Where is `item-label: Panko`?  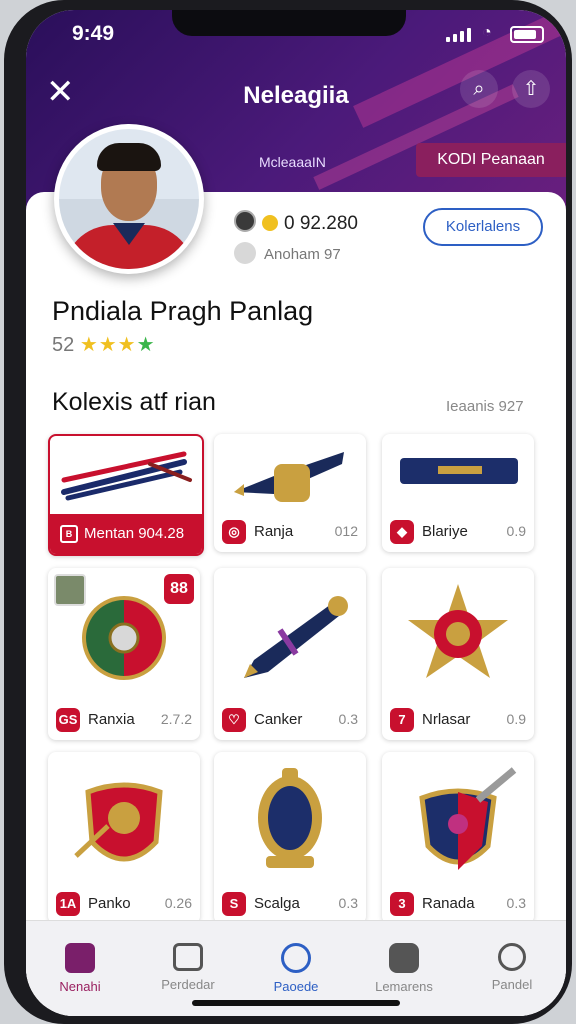 item-label: Panko is located at coordinates (109, 903).